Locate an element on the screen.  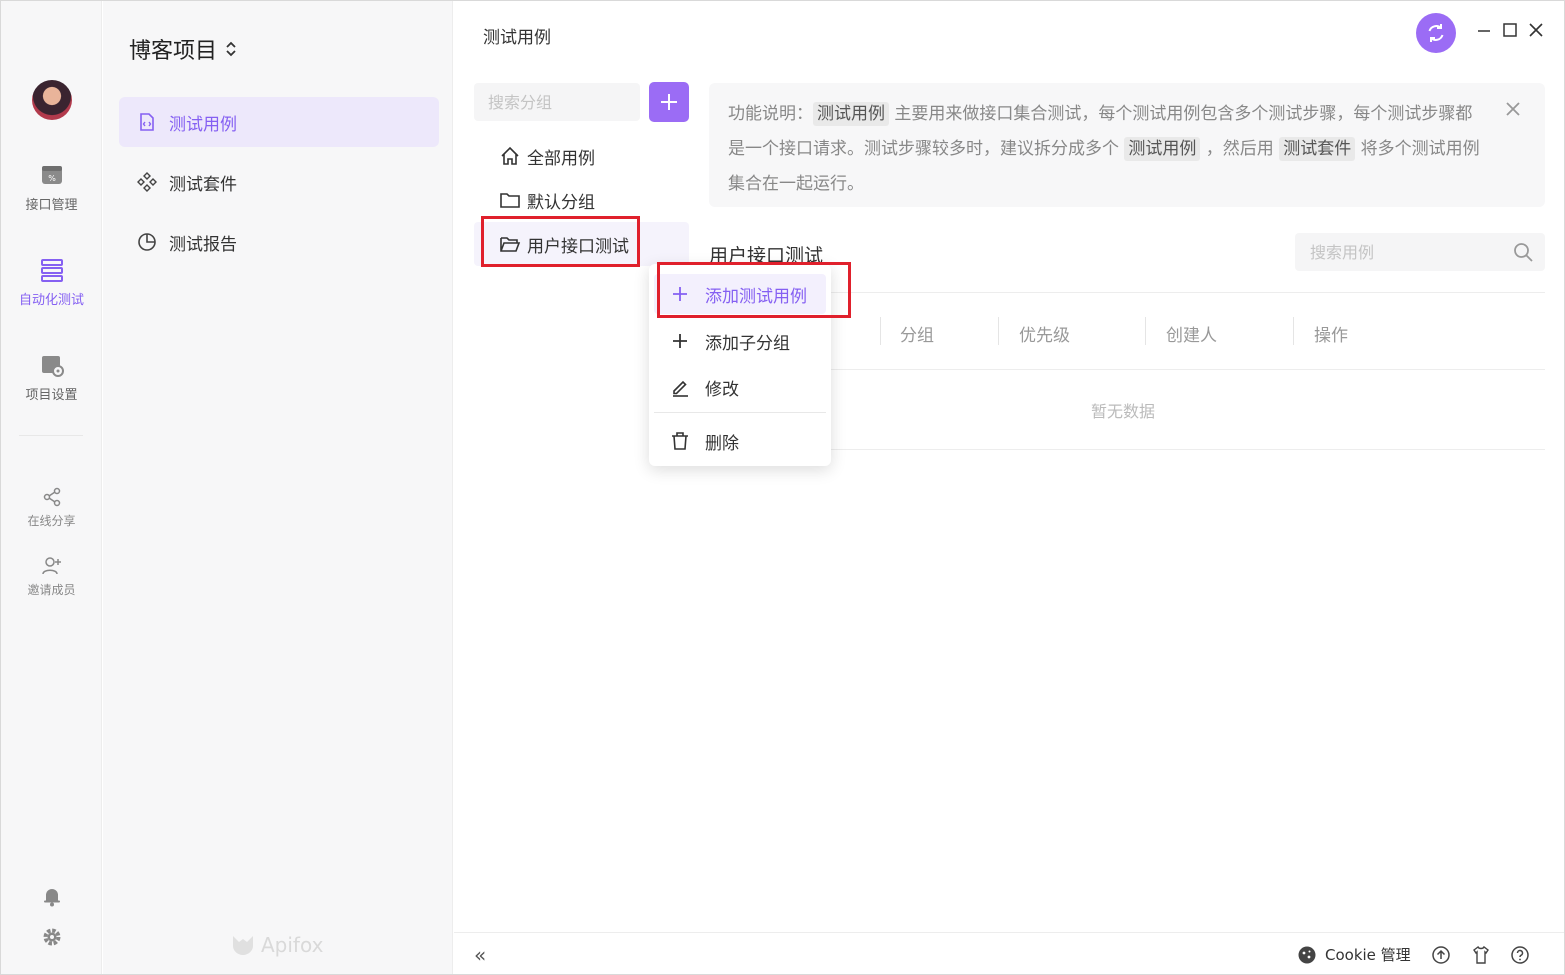
gear-icon is located at coordinates (52, 937).